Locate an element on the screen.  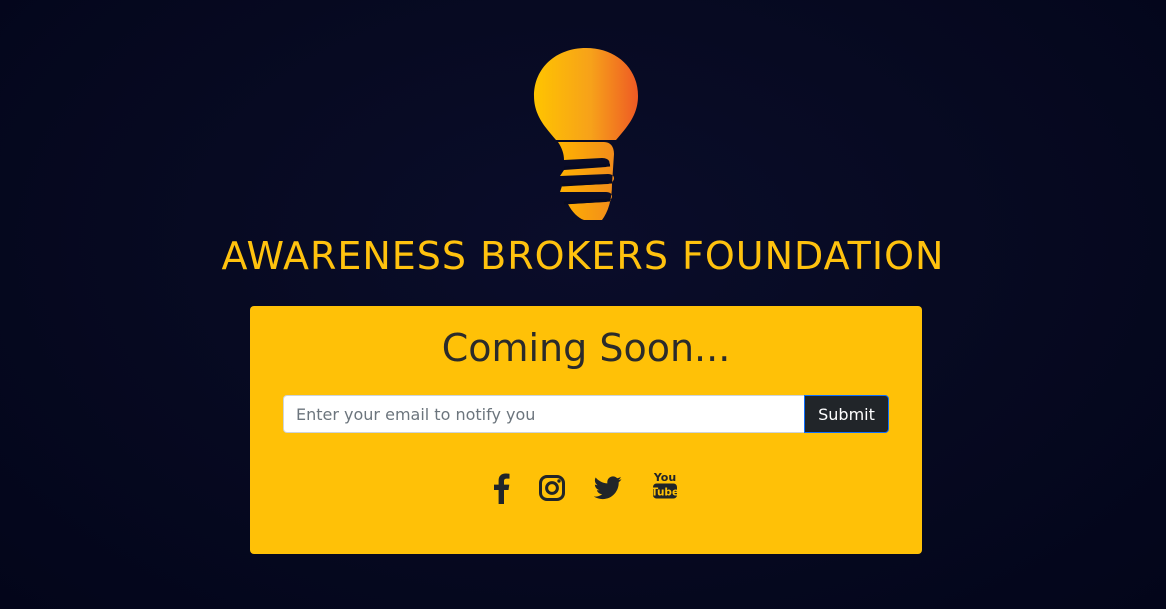
instagram-link is located at coordinates (552, 488).